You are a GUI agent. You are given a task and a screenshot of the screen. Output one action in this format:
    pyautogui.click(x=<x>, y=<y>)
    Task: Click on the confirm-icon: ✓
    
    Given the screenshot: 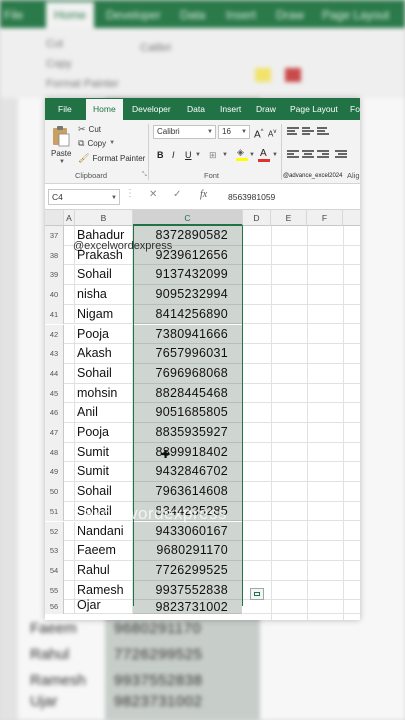 What is the action you would take?
    pyautogui.click(x=177, y=194)
    